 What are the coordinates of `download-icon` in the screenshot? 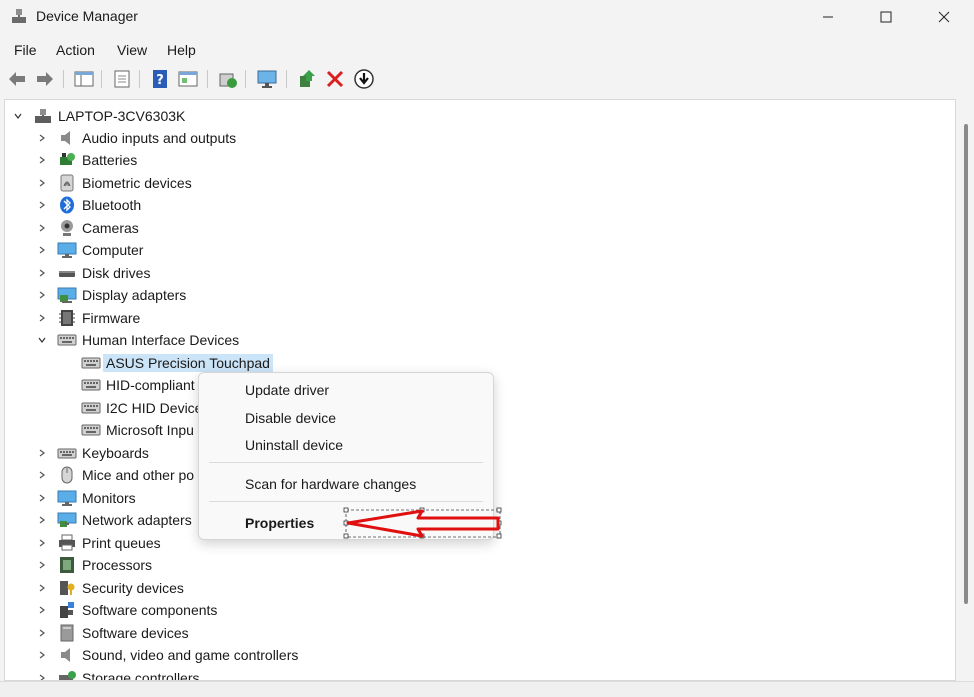 It's located at (364, 79).